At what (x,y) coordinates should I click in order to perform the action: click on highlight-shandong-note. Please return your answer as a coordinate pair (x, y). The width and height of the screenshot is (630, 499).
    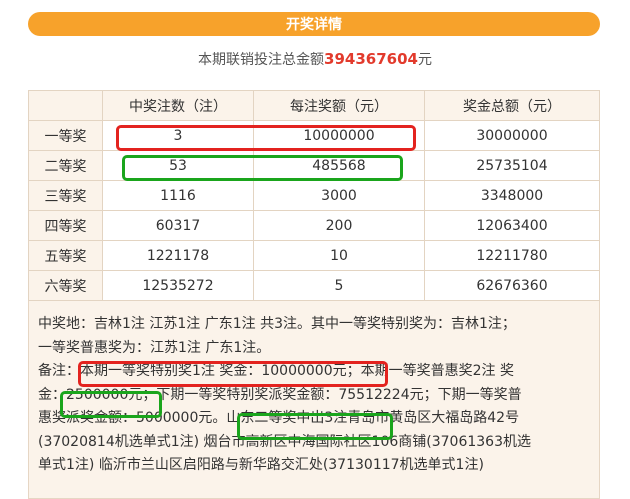
    Looking at the image, I should click on (315, 426).